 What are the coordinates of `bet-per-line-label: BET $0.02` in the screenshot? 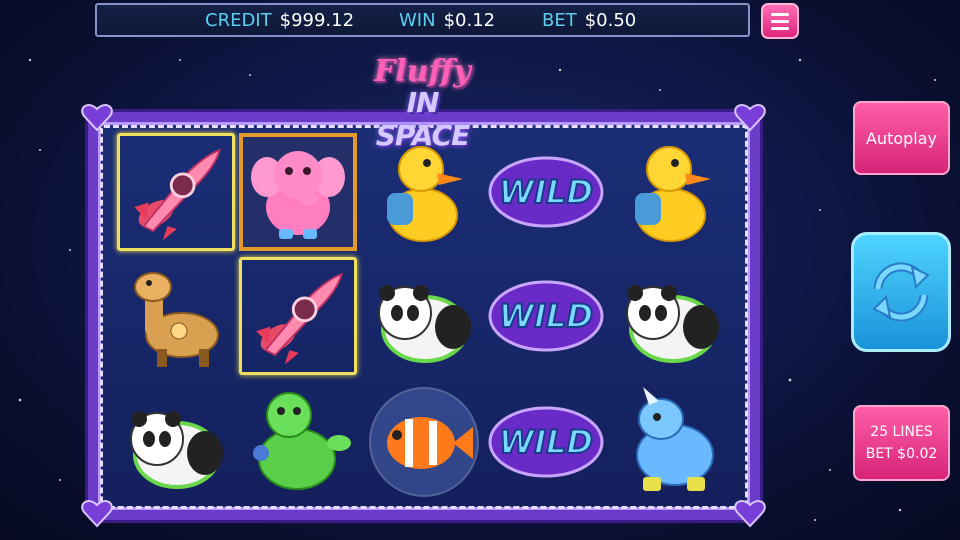 It's located at (901, 454).